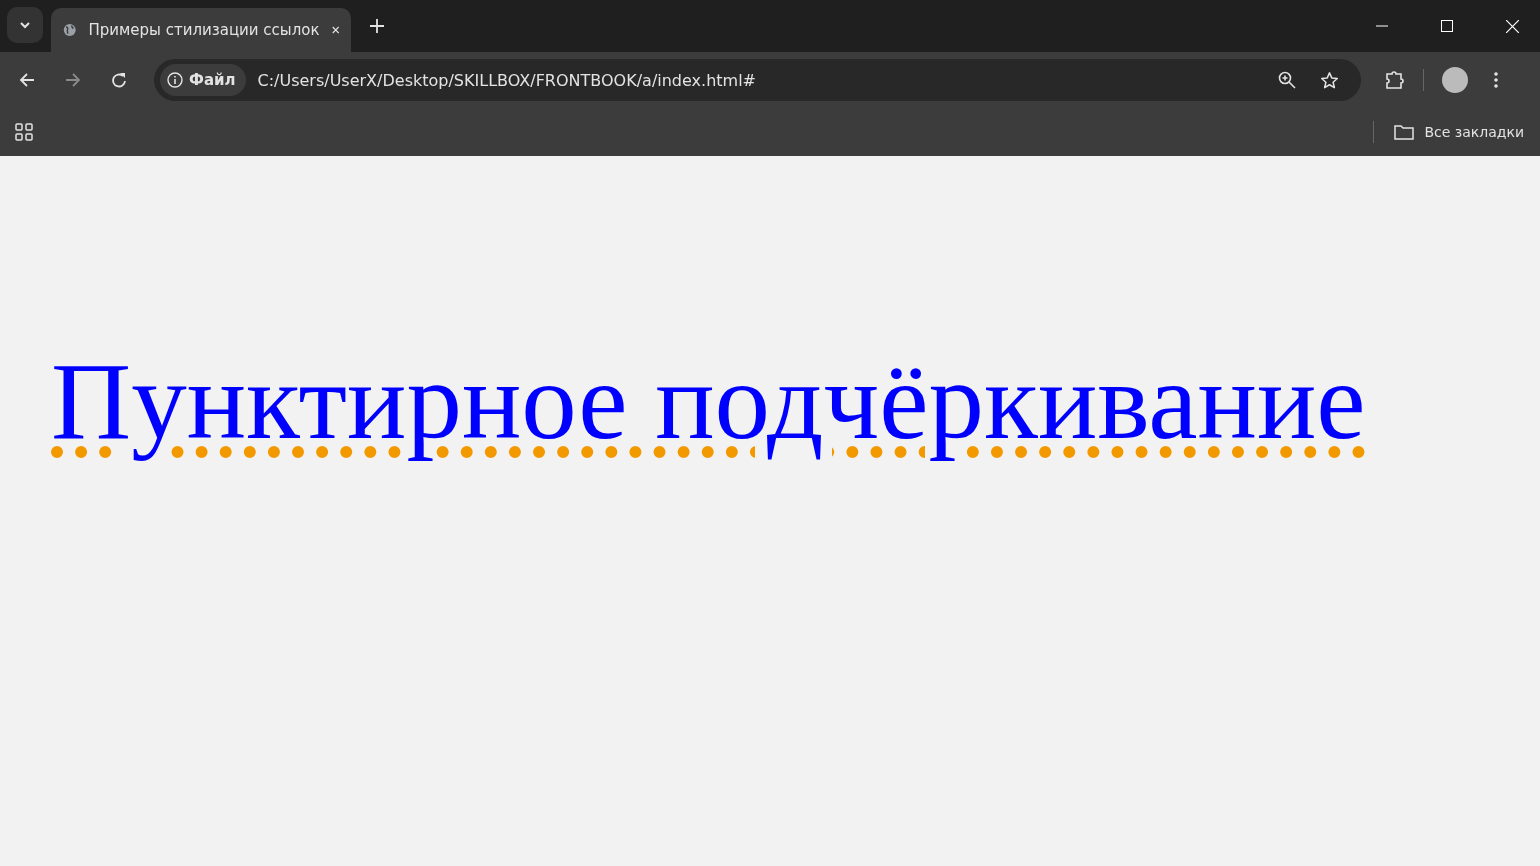 Image resolution: width=1540 pixels, height=866 pixels. What do you see at coordinates (73, 80) in the screenshot?
I see `forward-arrow-icon` at bounding box center [73, 80].